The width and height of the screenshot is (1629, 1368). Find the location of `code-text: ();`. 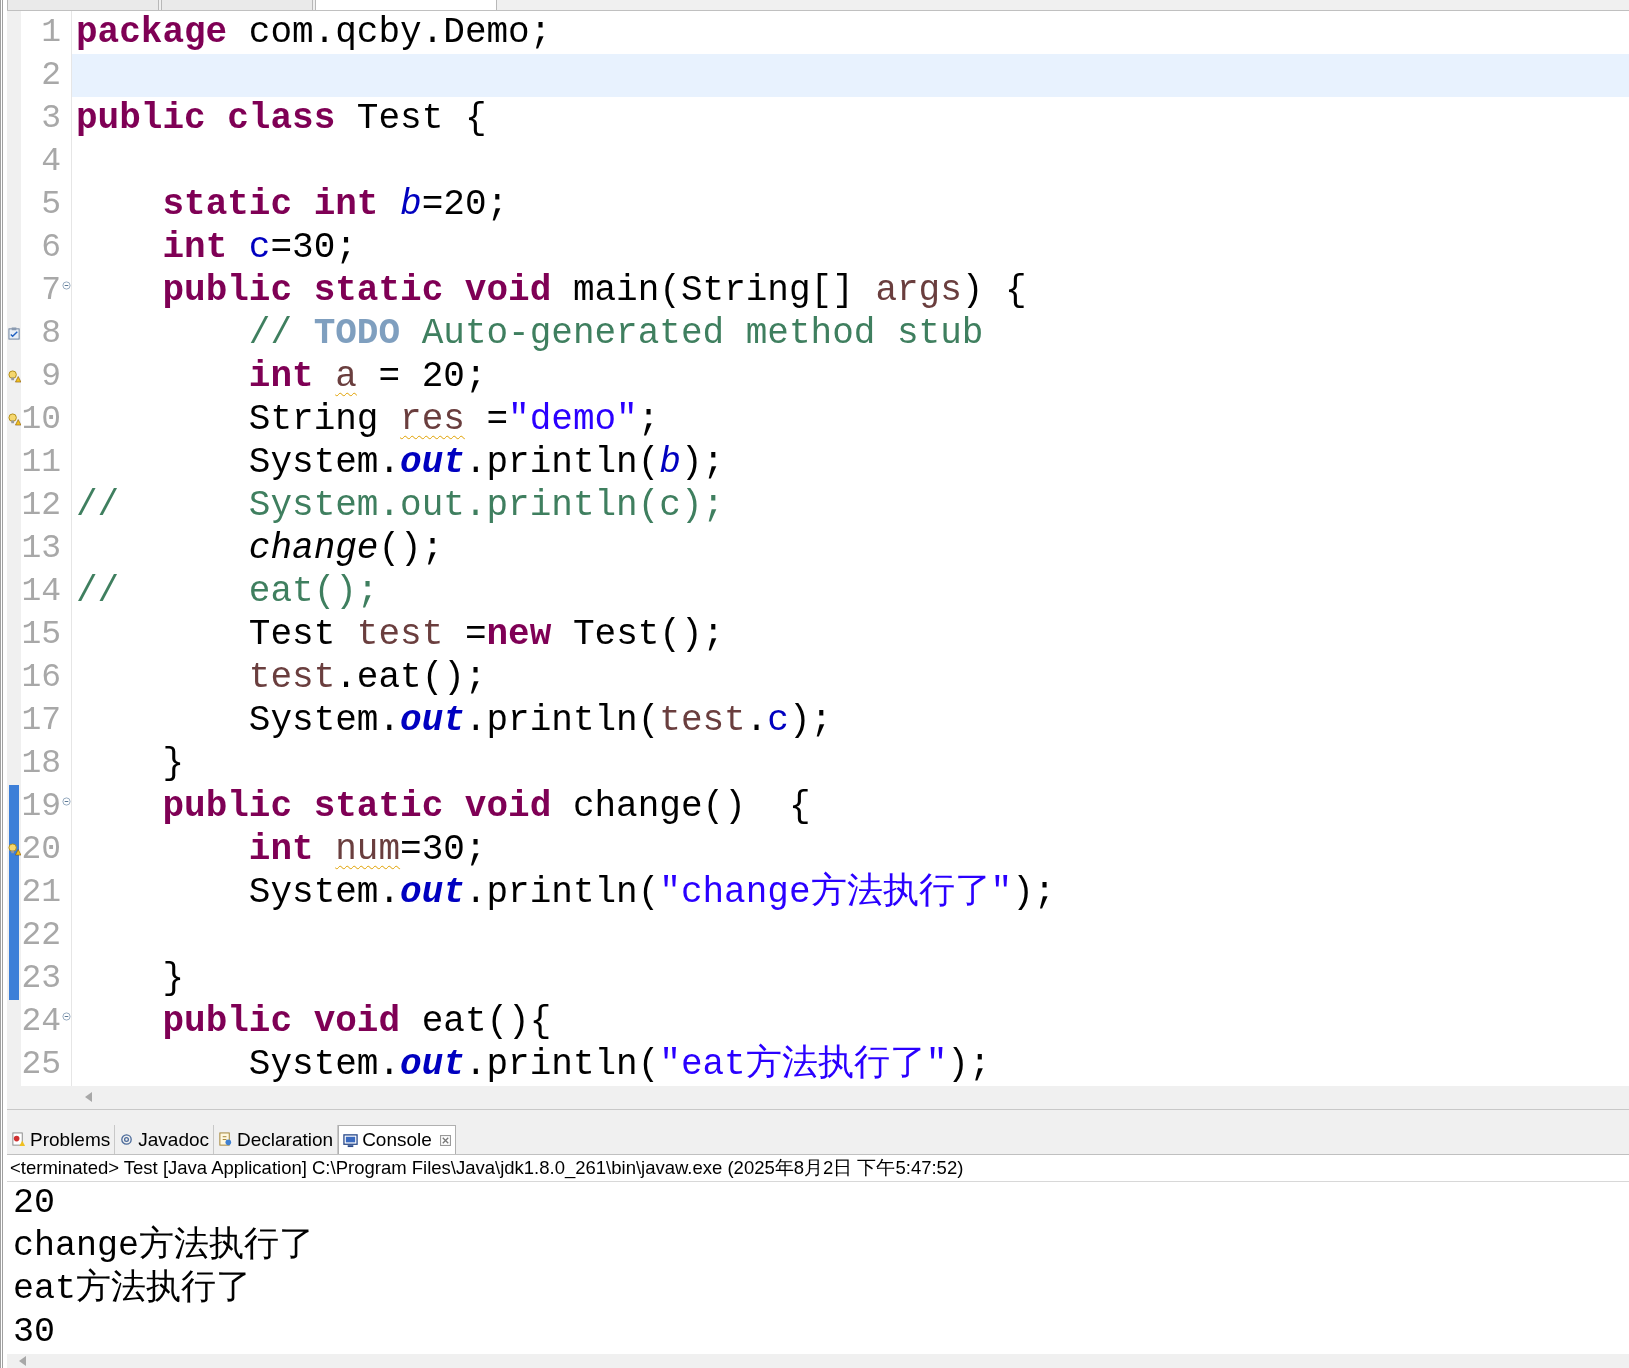

code-text: (); is located at coordinates (411, 548).